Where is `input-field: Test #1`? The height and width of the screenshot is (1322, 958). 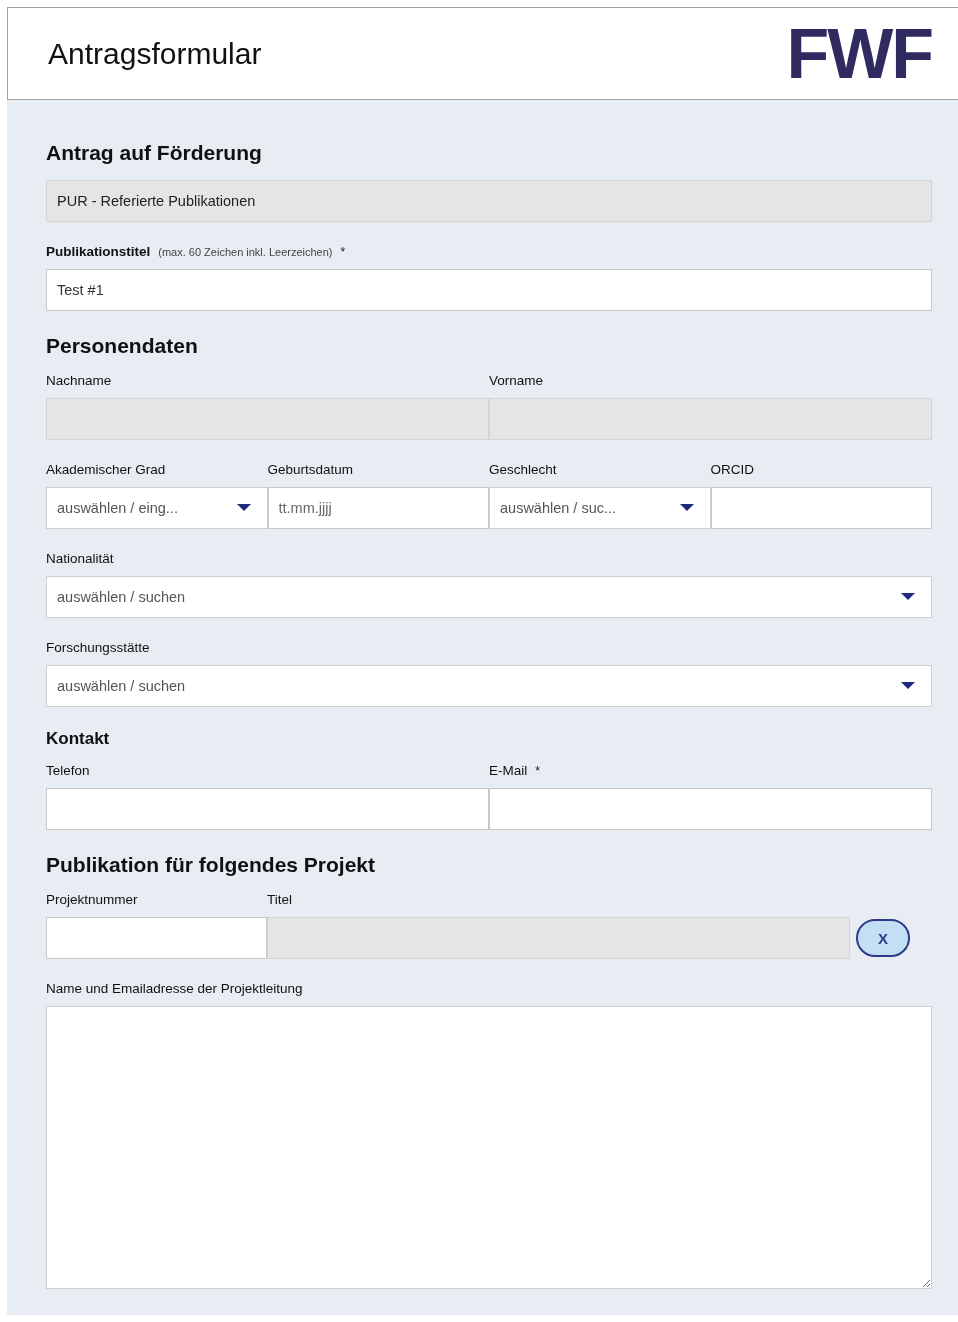 input-field: Test #1 is located at coordinates (489, 290).